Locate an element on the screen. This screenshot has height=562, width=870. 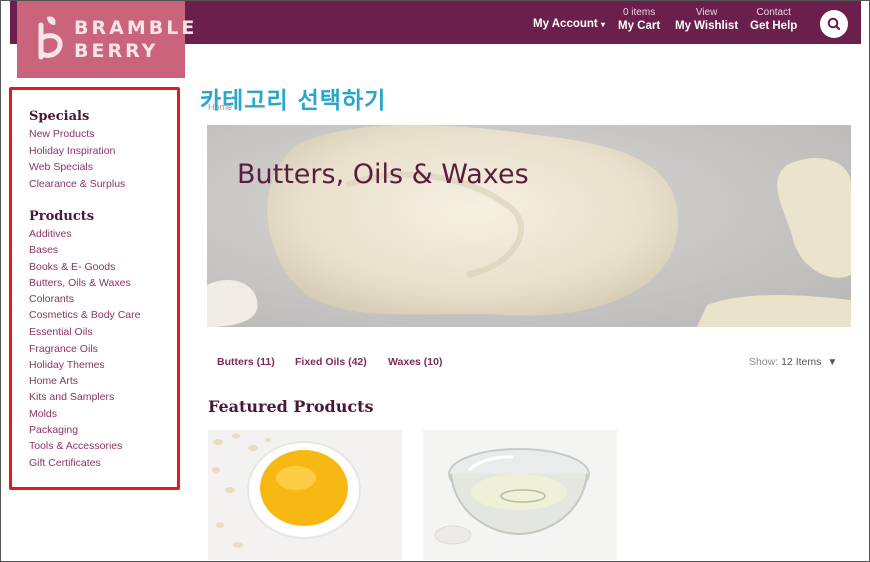
filter-waxes: Waxes (10) is located at coordinates (415, 362).